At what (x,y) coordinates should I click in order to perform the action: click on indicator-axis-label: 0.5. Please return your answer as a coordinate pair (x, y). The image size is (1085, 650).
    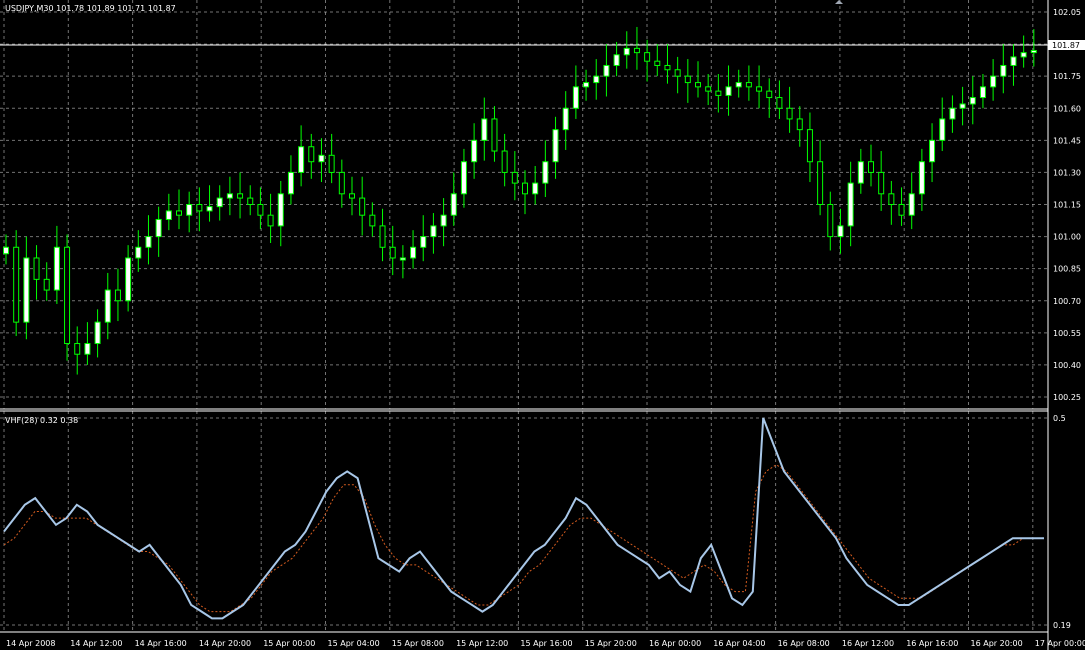
    Looking at the image, I should click on (1059, 418).